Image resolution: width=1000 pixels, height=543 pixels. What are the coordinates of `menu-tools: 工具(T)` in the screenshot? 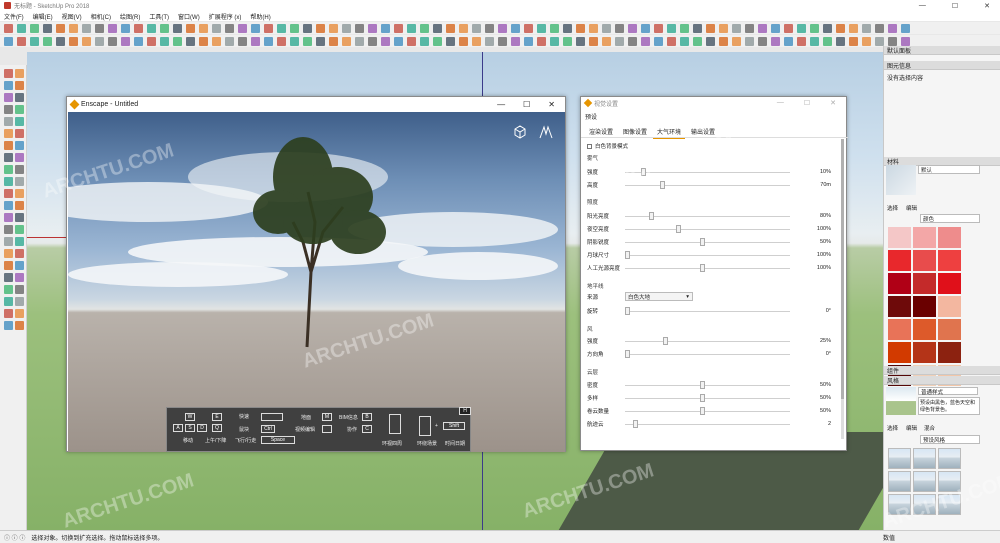 It's located at (159, 16).